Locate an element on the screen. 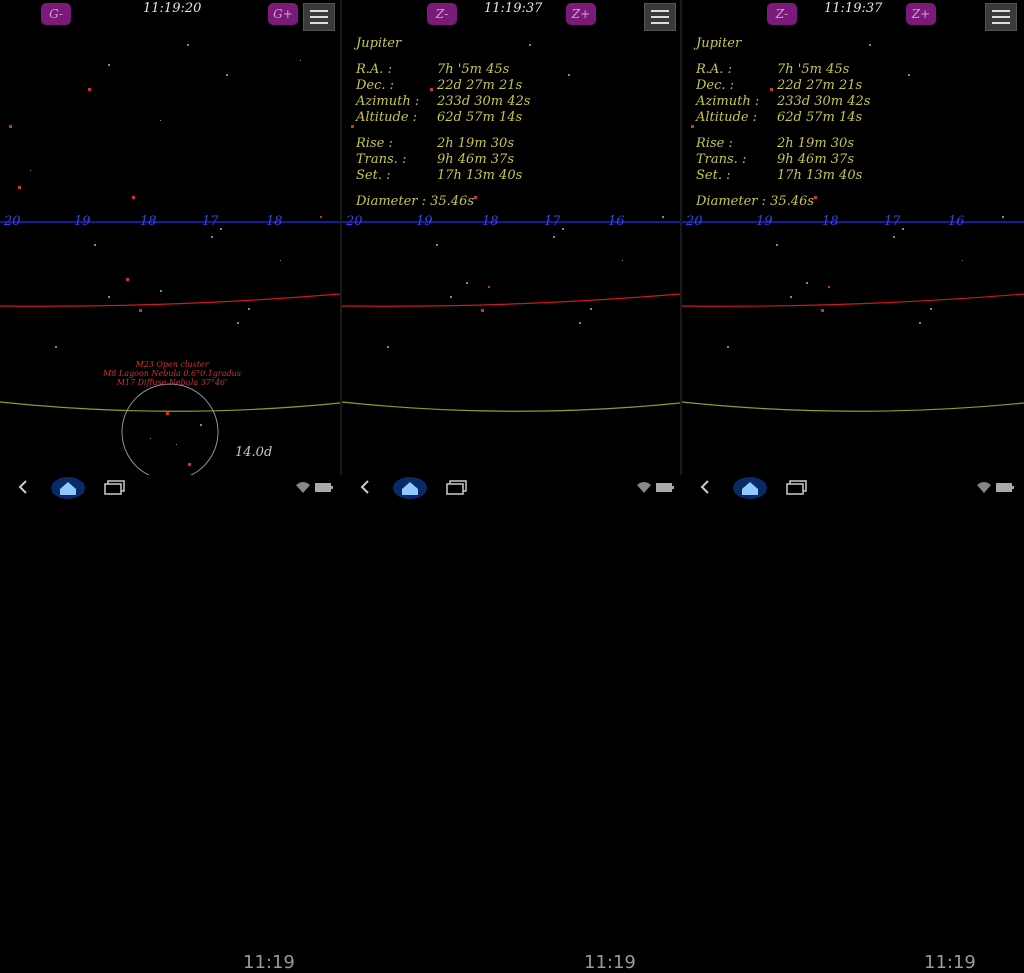  object-label: M8 Lagoon Nebula 0.6°0.1gradus is located at coordinates (172, 373).